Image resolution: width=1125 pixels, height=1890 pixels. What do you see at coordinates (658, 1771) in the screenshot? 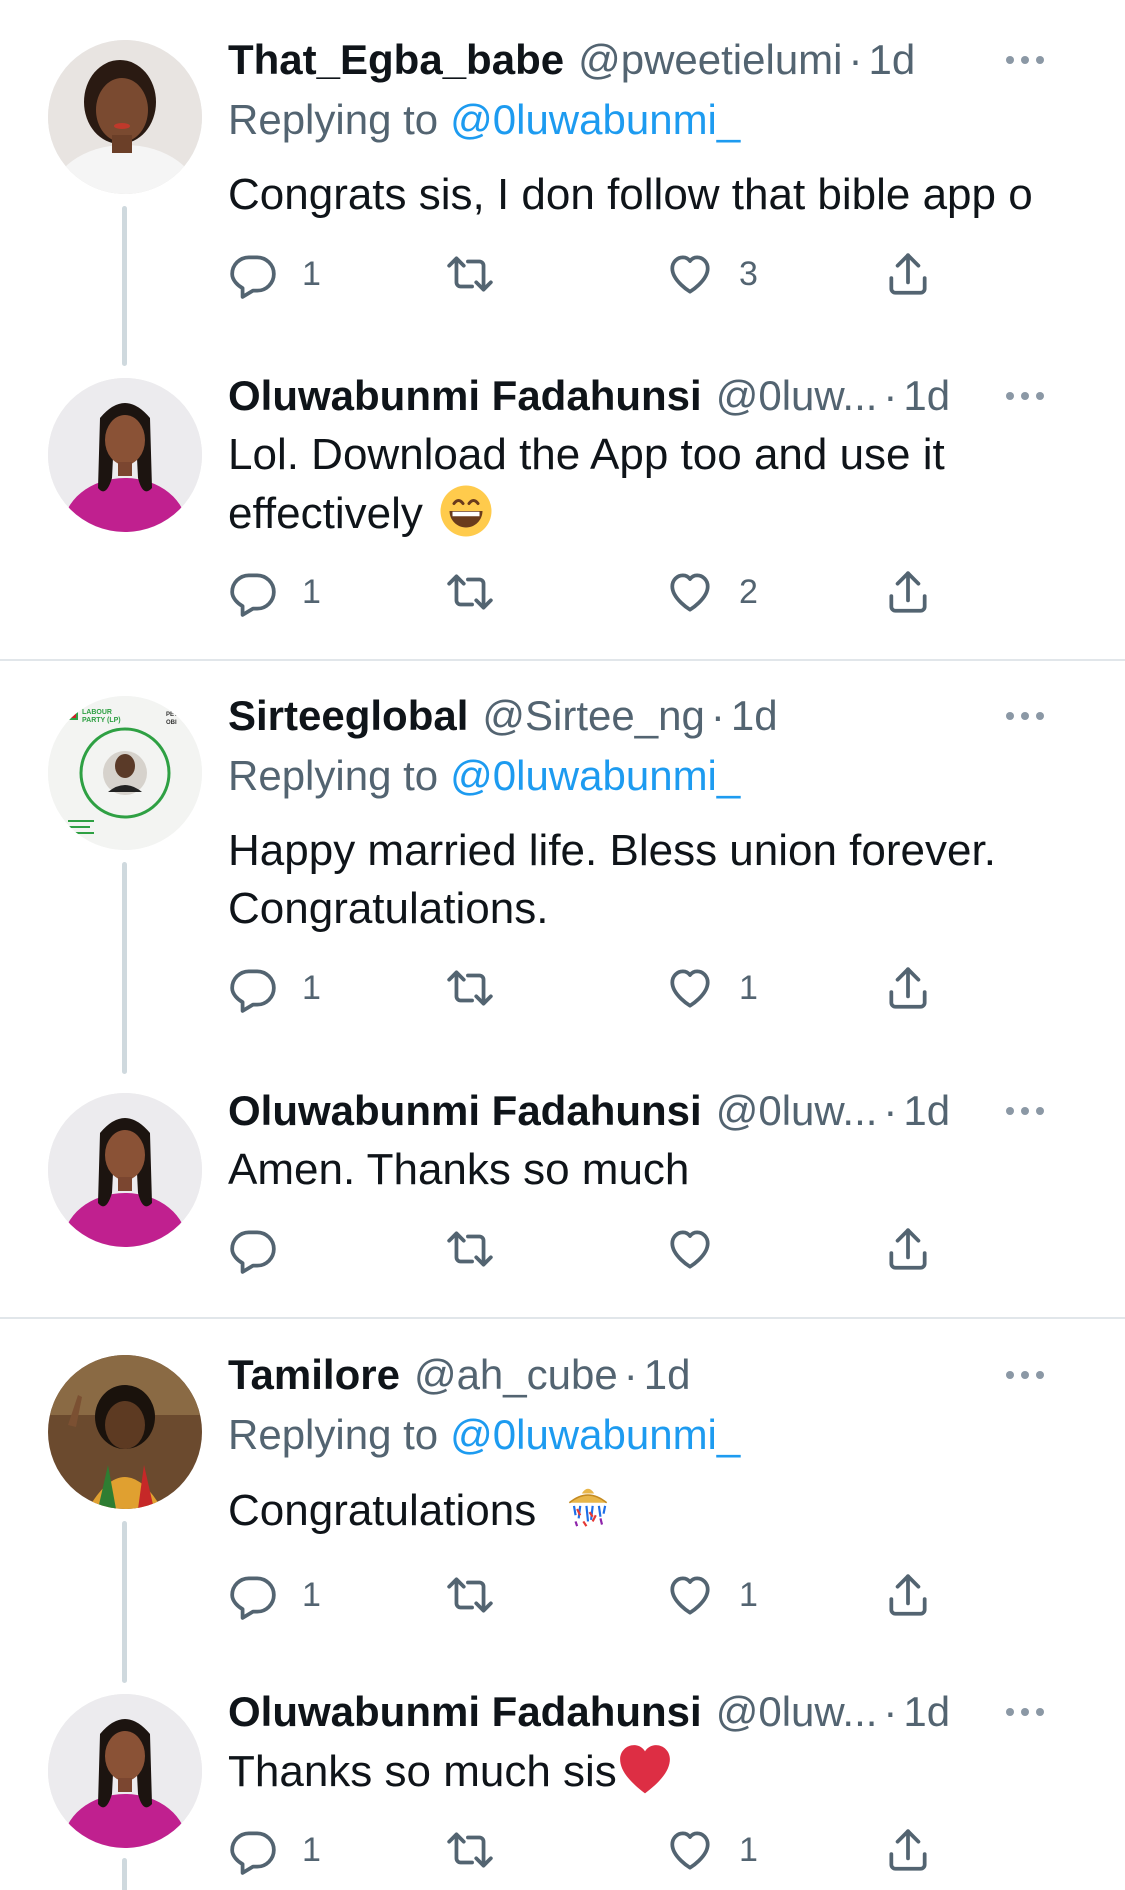
I see `tweet-text: Thanks so much sis` at bounding box center [658, 1771].